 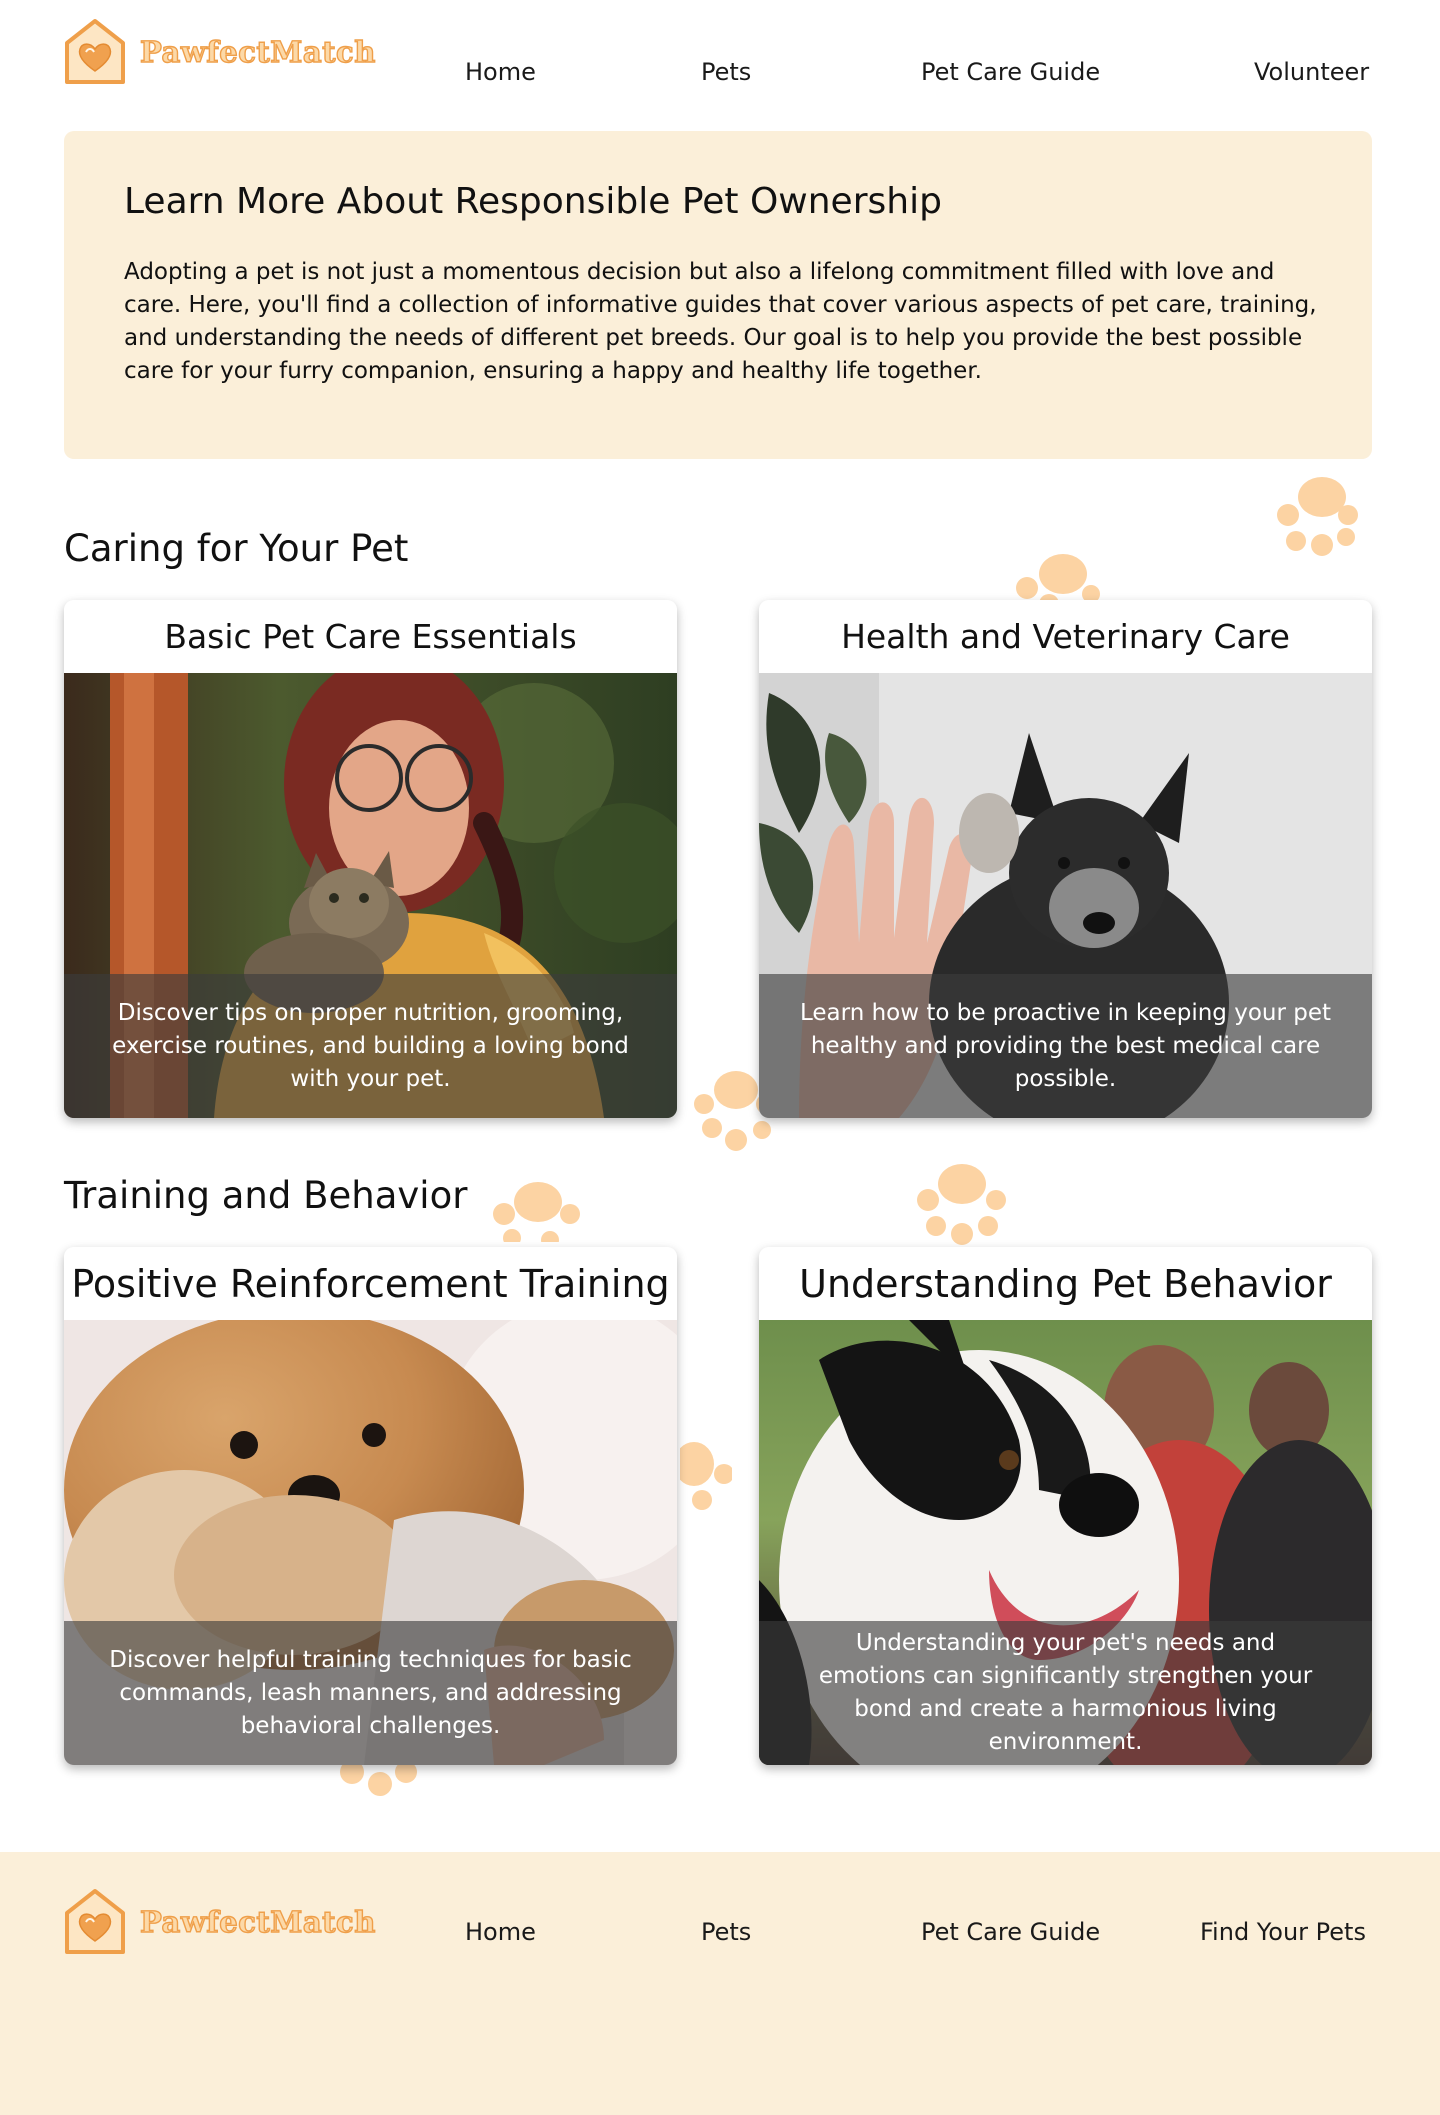 I want to click on card-title: Understanding Pet Behavior, so click(x=1065, y=1283).